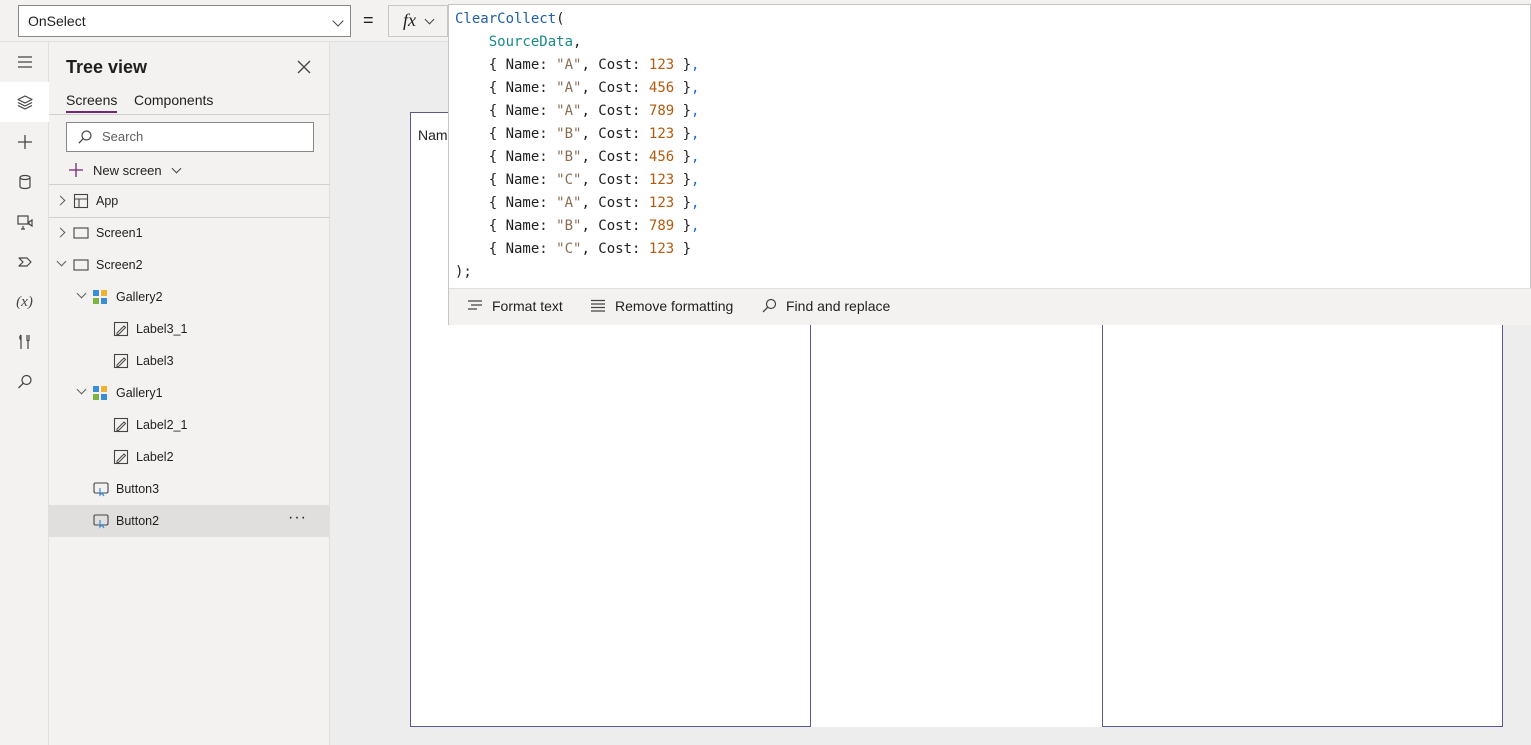 Image resolution: width=1531 pixels, height=745 pixels. What do you see at coordinates (189, 114) in the screenshot?
I see `tab-divider` at bounding box center [189, 114].